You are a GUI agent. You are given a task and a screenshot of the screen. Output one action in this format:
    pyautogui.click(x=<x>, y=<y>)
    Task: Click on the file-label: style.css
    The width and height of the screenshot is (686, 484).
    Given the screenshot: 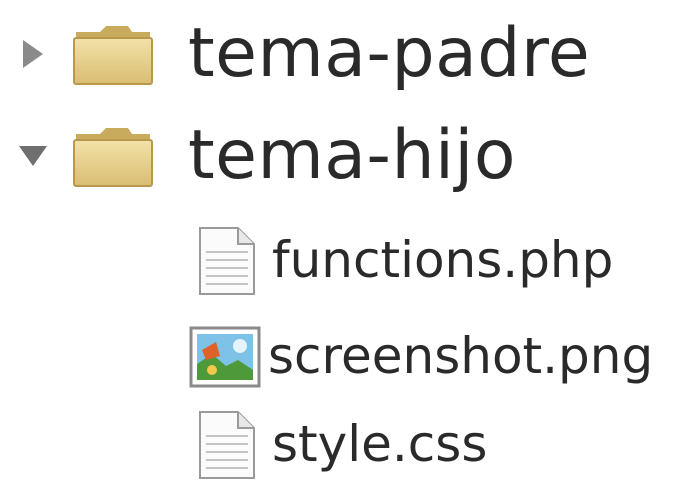 What is the action you would take?
    pyautogui.click(x=380, y=444)
    